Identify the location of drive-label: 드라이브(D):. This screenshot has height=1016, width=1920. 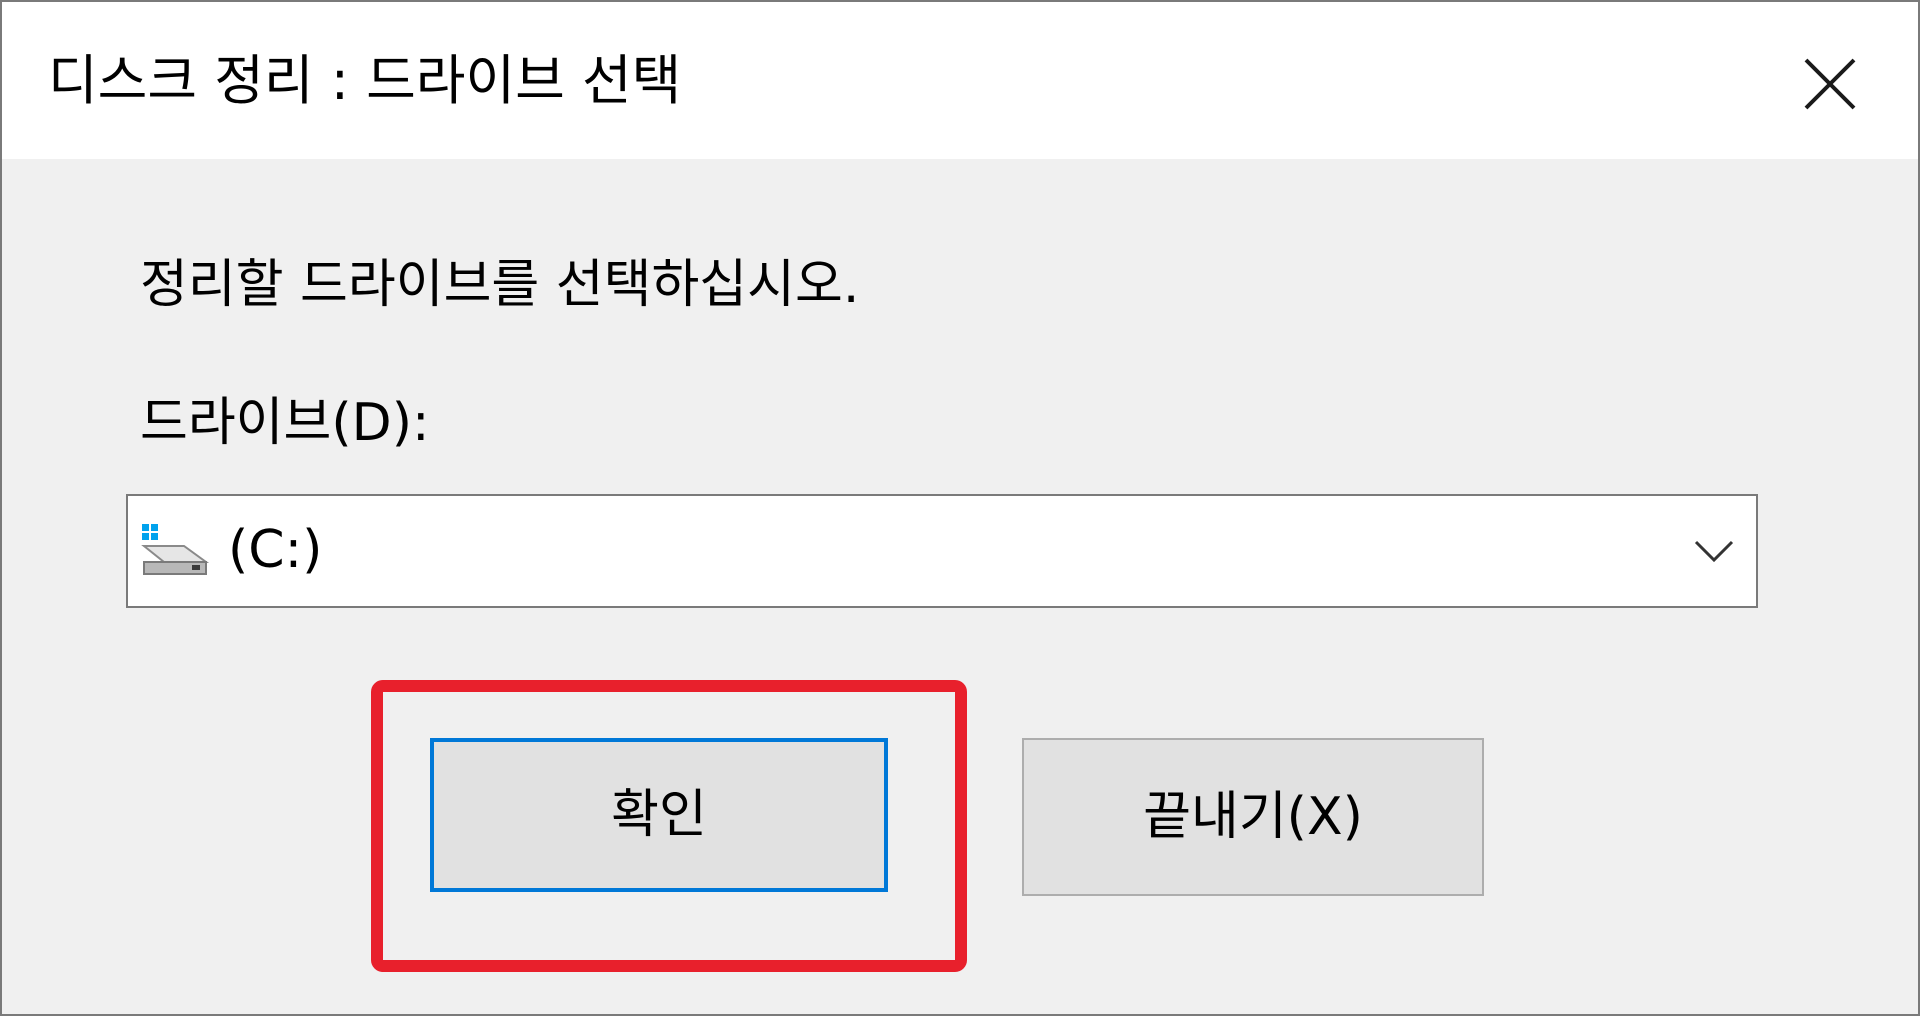
(285, 423).